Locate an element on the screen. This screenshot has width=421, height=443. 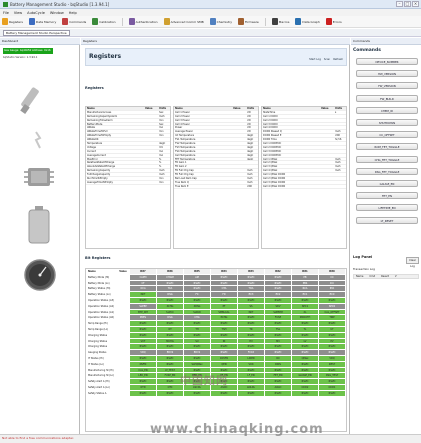
bit-flag: EC0 is located at coordinates (332, 294).